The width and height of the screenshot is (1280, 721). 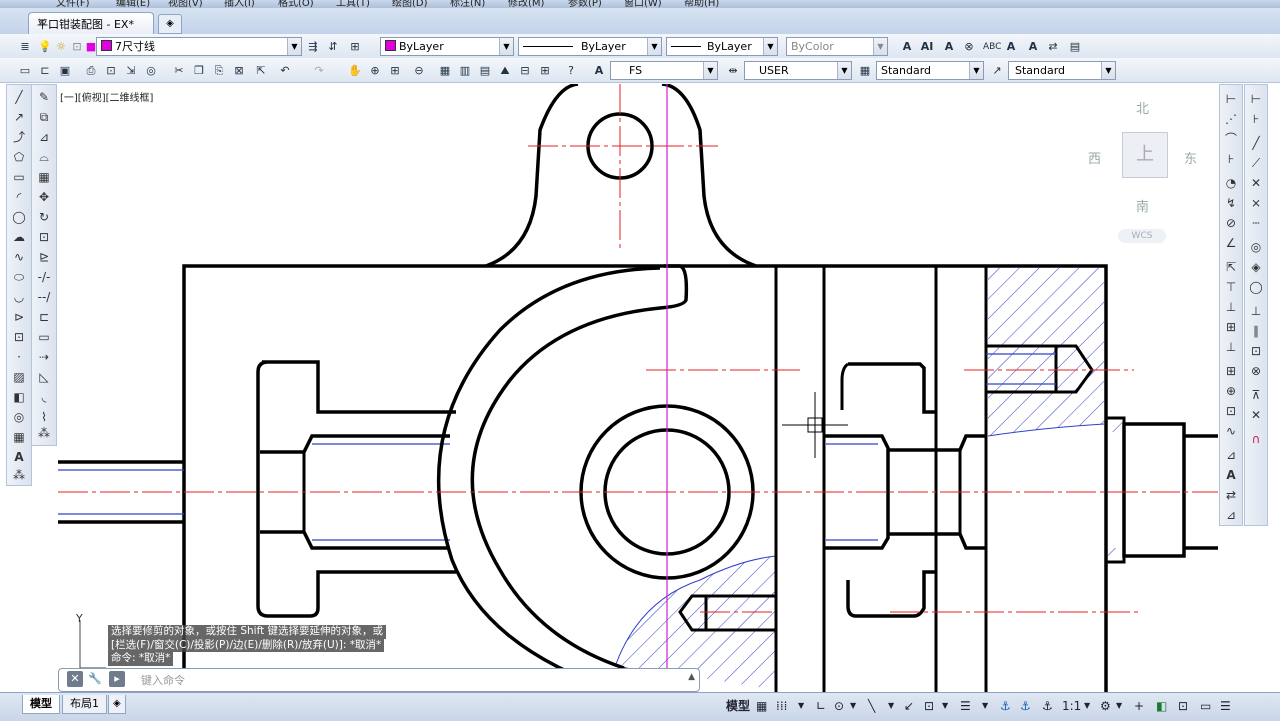 What do you see at coordinates (44, 257) in the screenshot?
I see `stretch-icon: ⊵` at bounding box center [44, 257].